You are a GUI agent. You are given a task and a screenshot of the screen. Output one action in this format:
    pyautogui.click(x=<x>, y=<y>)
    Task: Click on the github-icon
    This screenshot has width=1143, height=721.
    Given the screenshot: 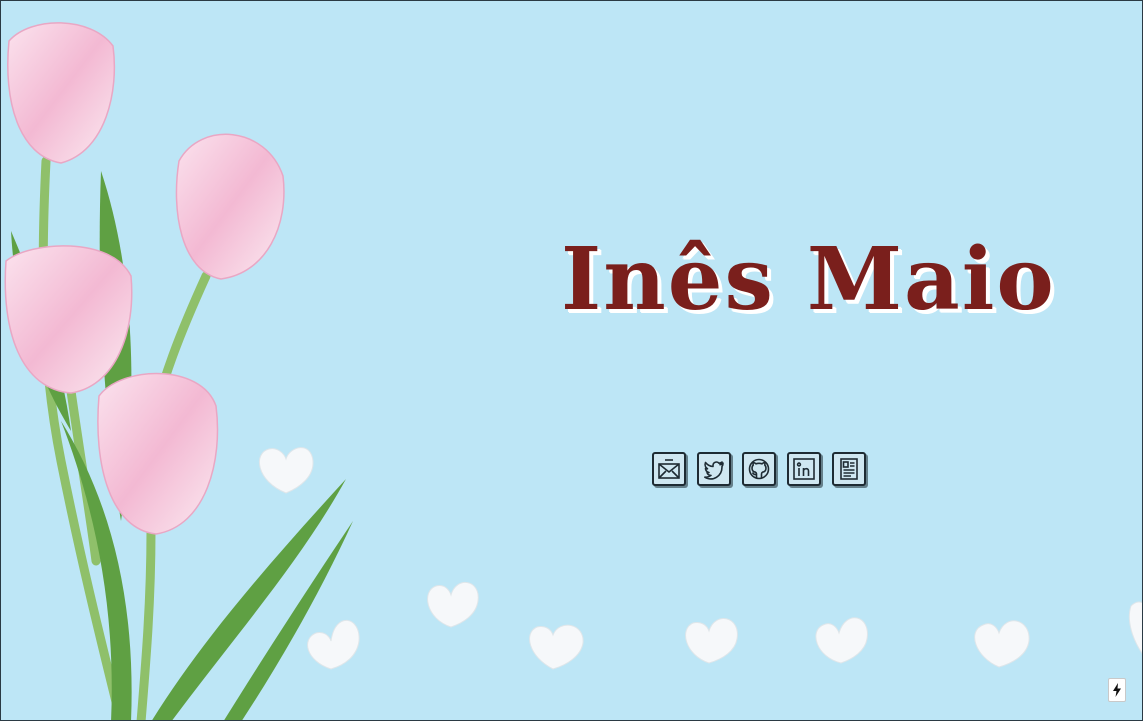 What is the action you would take?
    pyautogui.click(x=759, y=469)
    